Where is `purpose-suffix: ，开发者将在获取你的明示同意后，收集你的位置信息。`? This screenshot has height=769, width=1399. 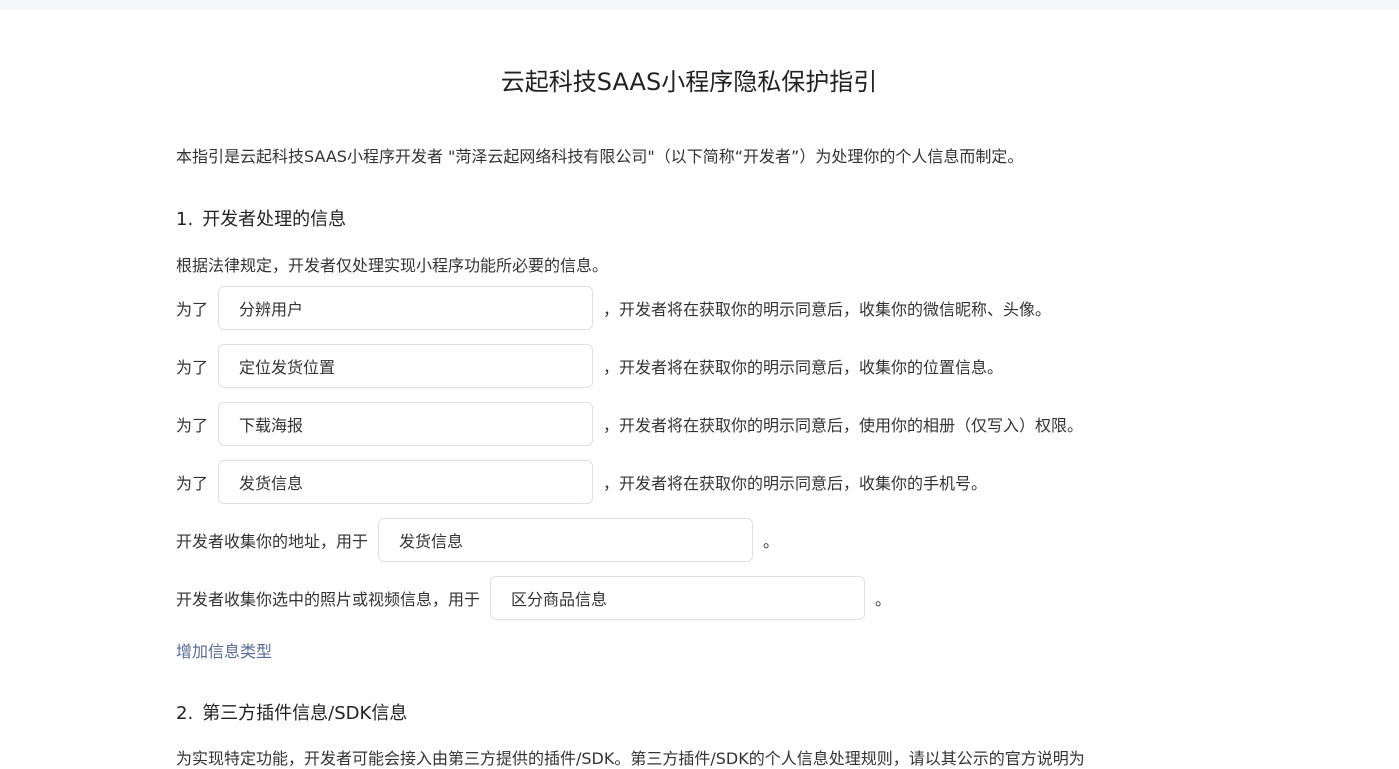 purpose-suffix: ，开发者将在获取你的明示同意后，收集你的位置信息。 is located at coordinates (803, 367).